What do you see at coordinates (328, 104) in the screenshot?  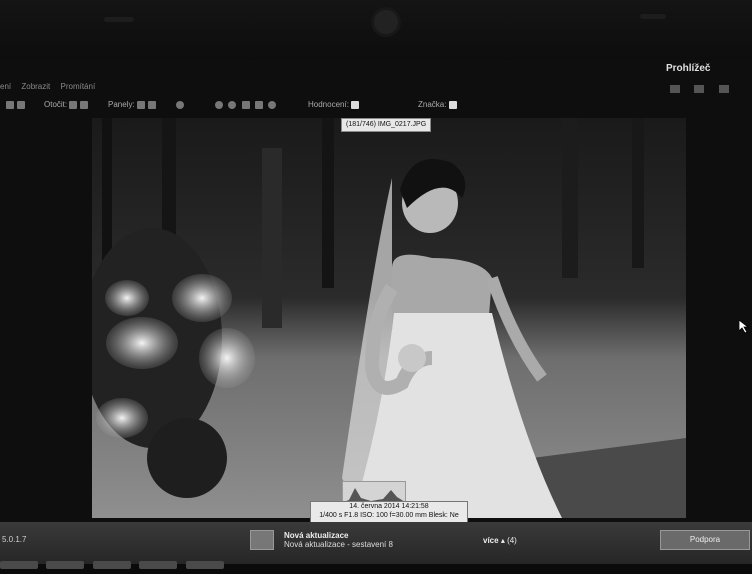 I see `rating-label: Hodnocení:` at bounding box center [328, 104].